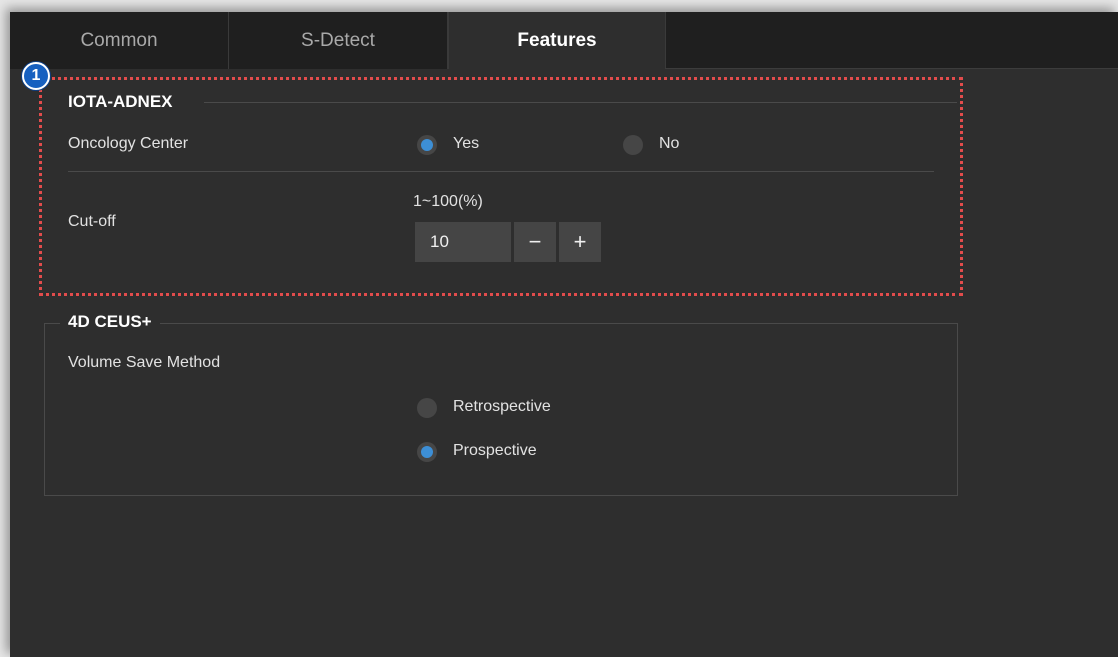 The height and width of the screenshot is (657, 1118). What do you see at coordinates (501, 171) in the screenshot?
I see `iota-adnex-row-divider` at bounding box center [501, 171].